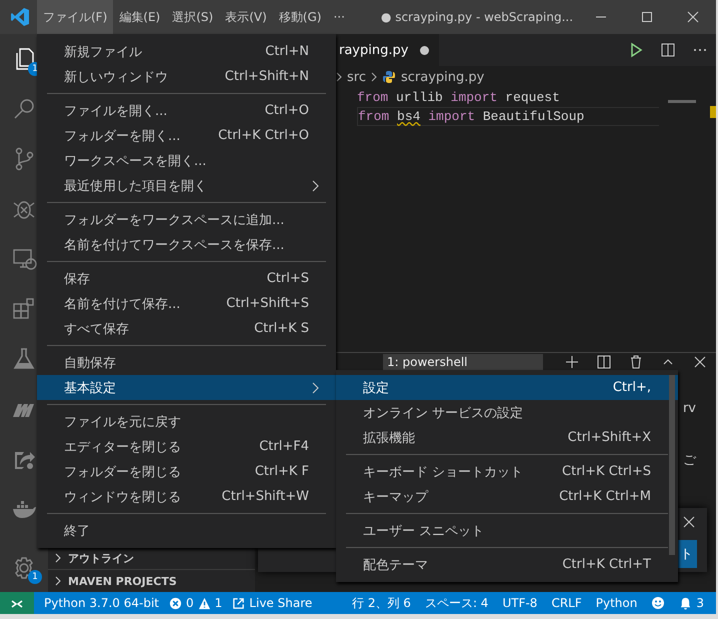  What do you see at coordinates (246, 17) in the screenshot?
I see `menu-bar-item: 表示(V)` at bounding box center [246, 17].